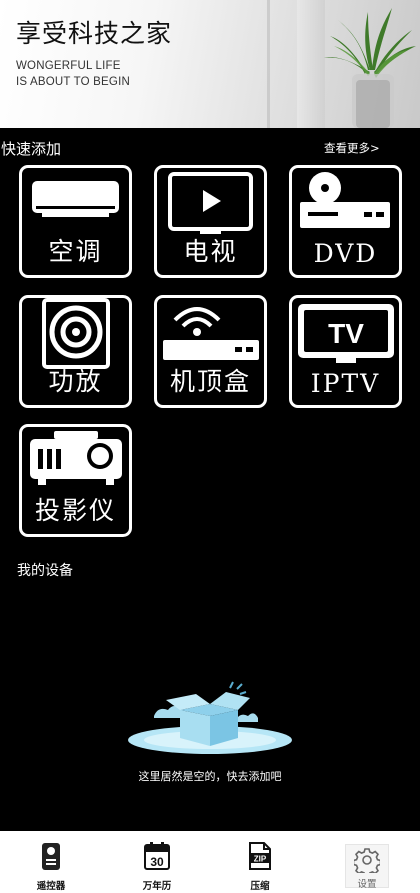 The width and height of the screenshot is (420, 893). I want to click on tile-air-conditioner: 空调, so click(75, 221).